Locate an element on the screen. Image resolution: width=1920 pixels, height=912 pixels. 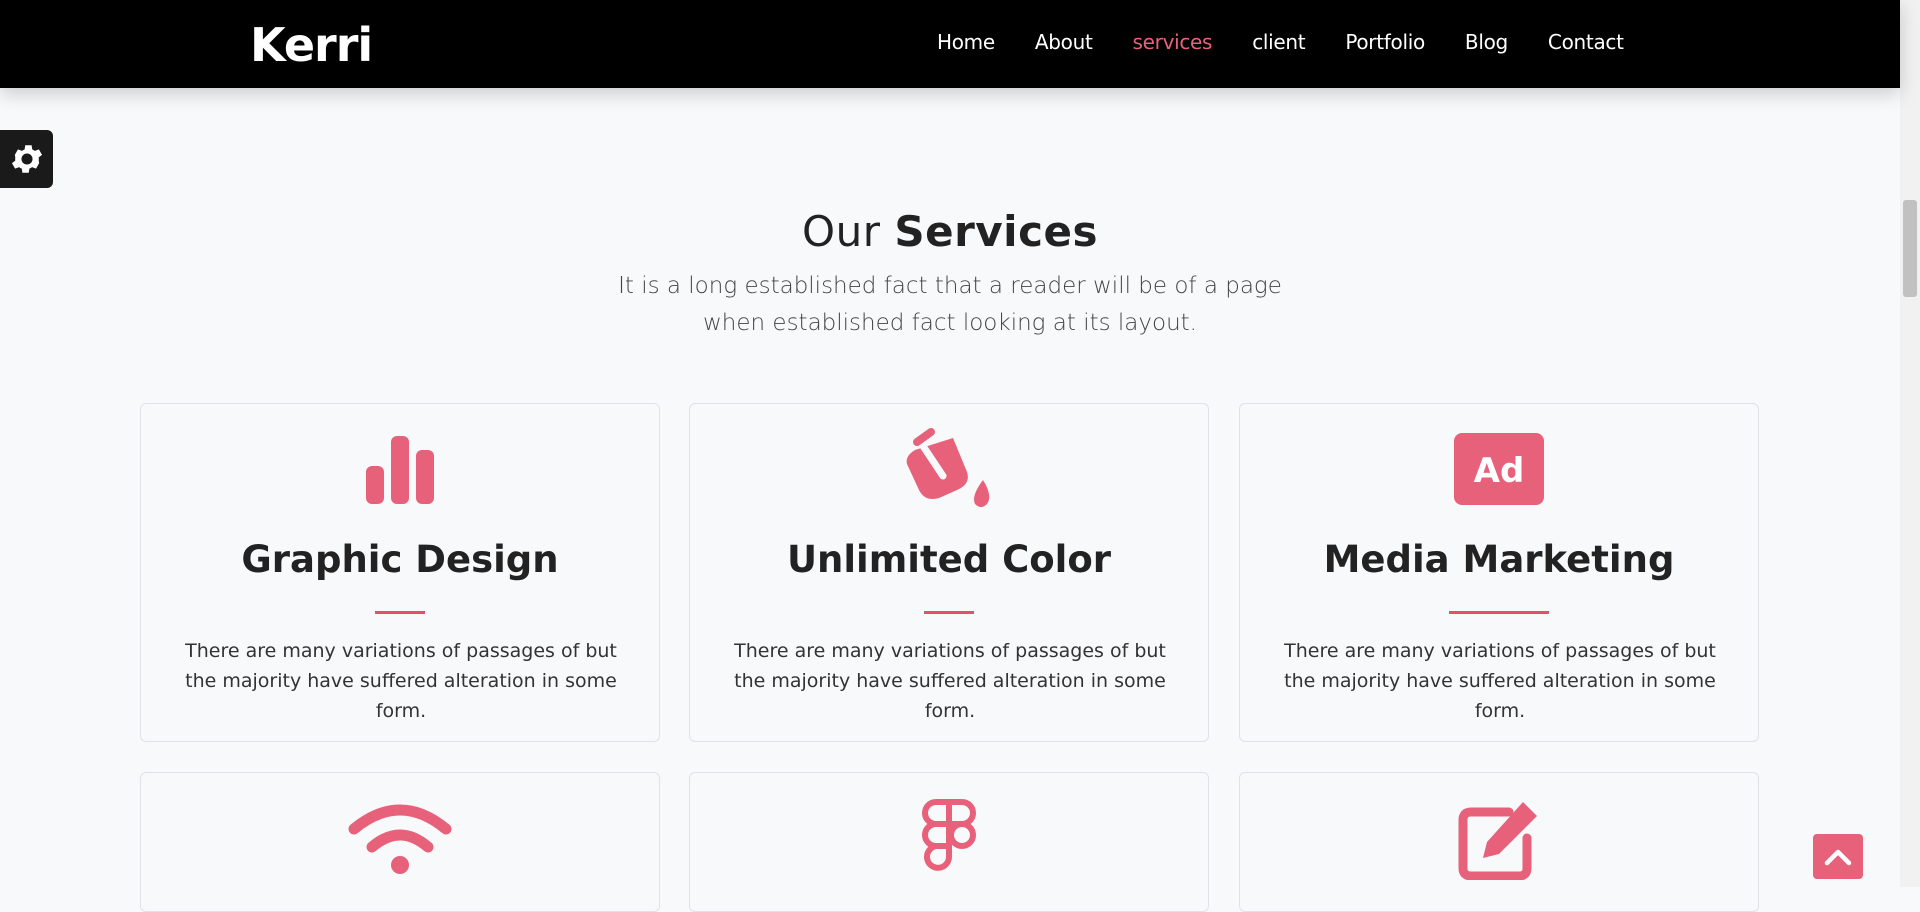
edit-icon is located at coordinates (1497, 841).